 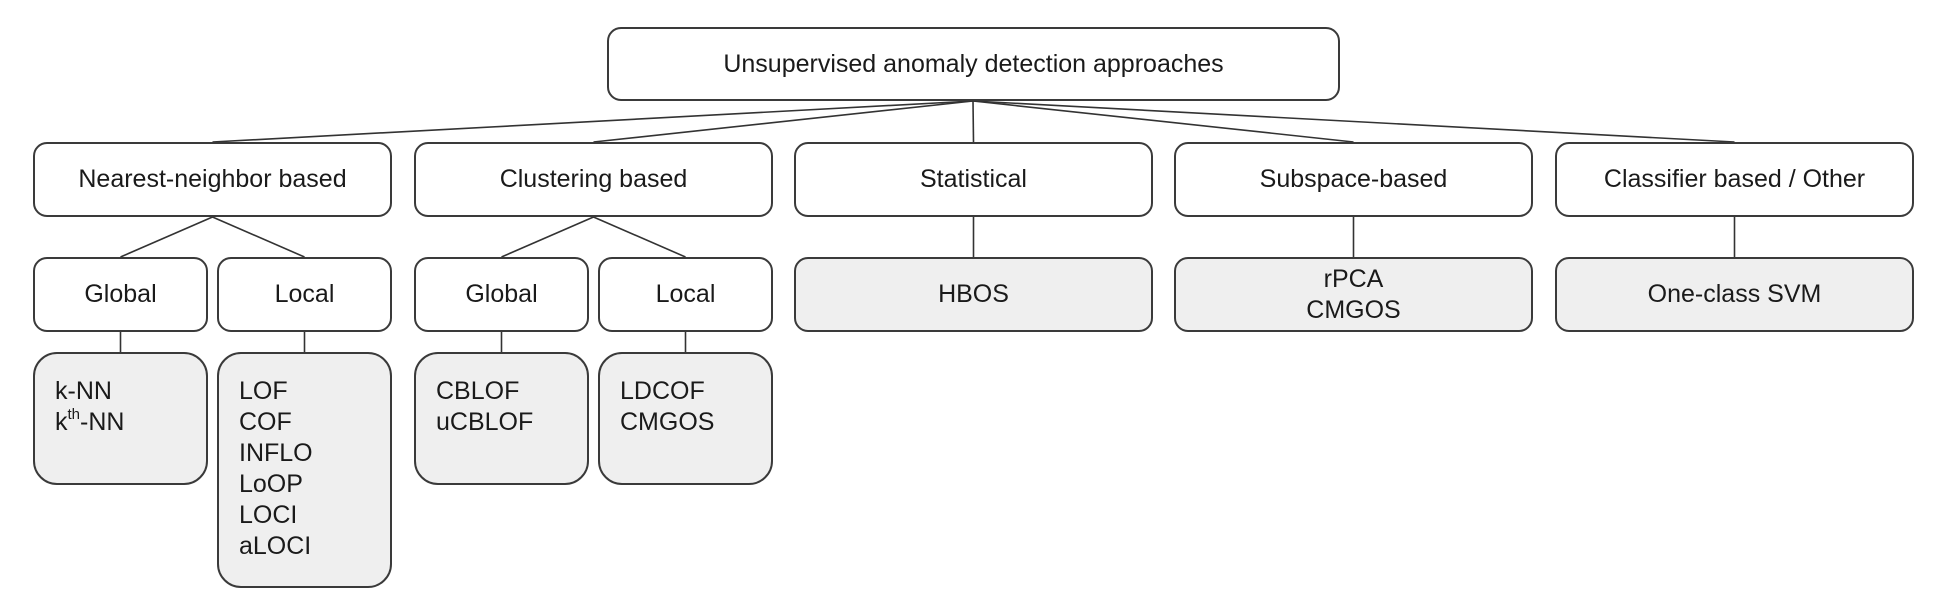 I want to click on method-name: uCBLOF, so click(x=485, y=422).